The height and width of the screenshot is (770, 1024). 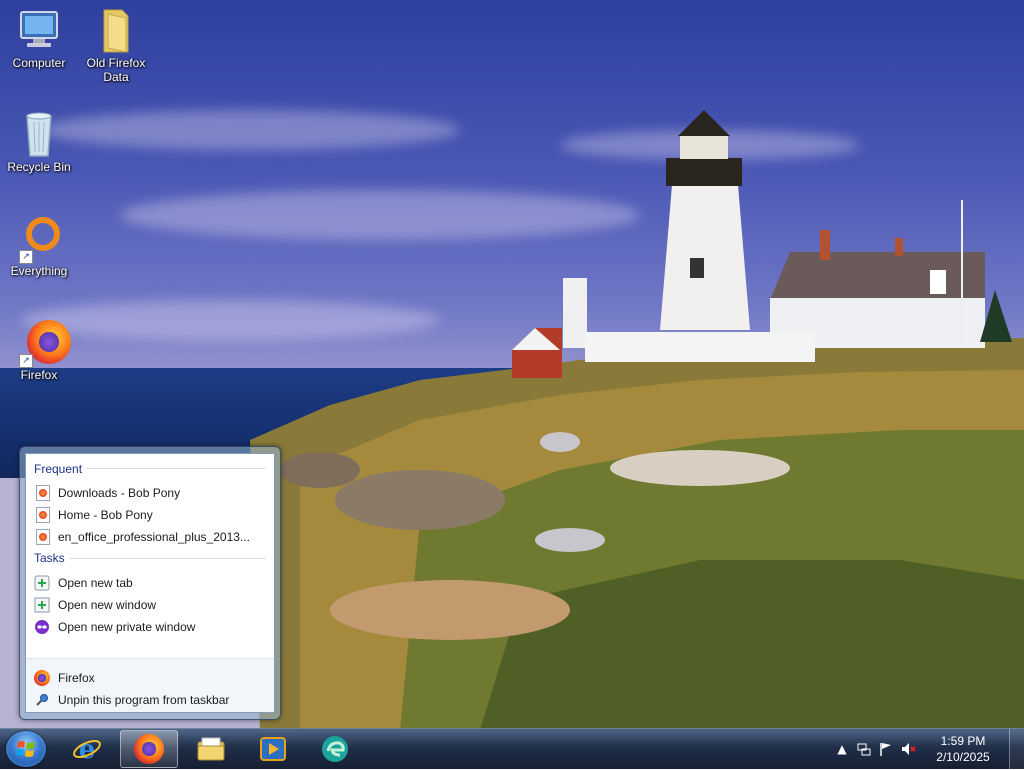 I want to click on jump-list-unpin-from-taskbar: Unpin this program from taskbar, so click(x=150, y=700).